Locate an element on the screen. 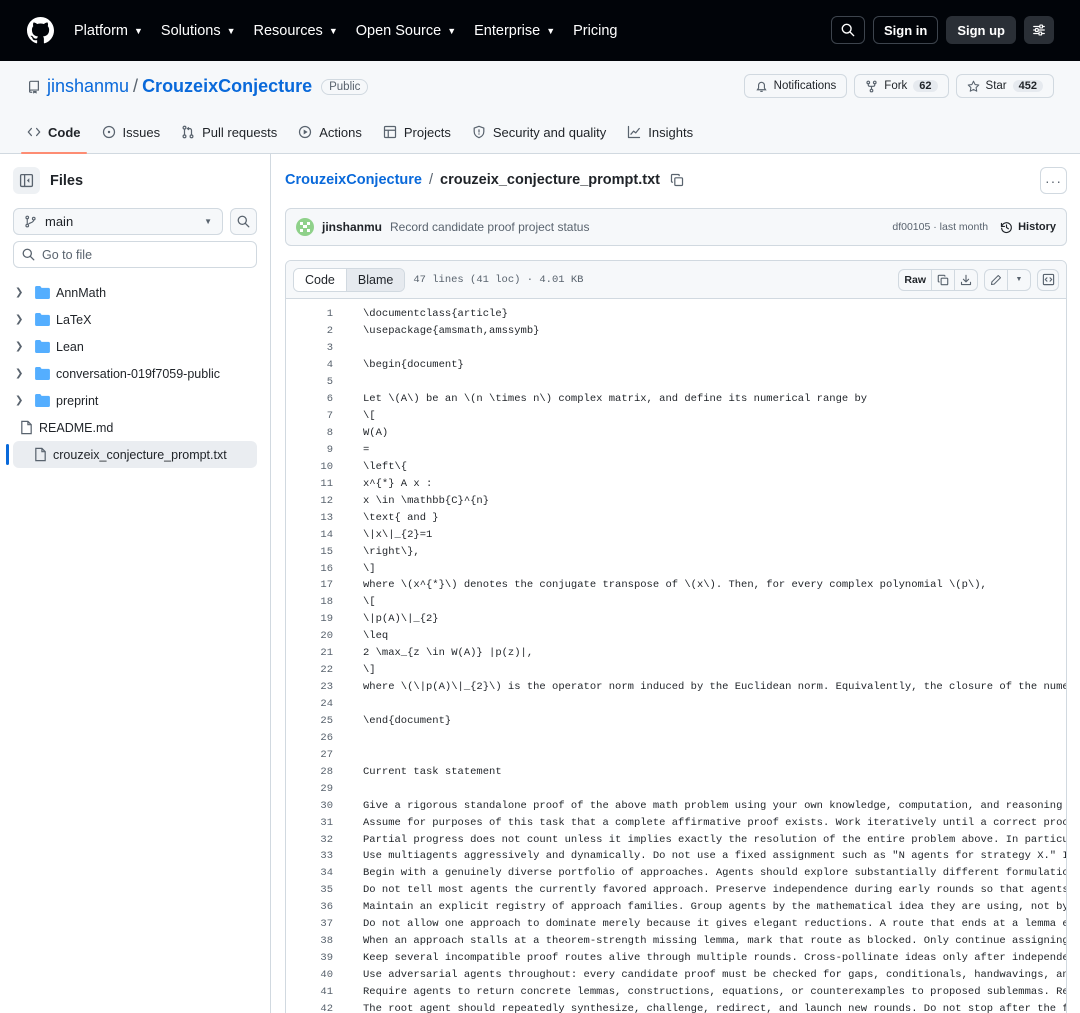 The image size is (1080, 1013). raw-button: Raw is located at coordinates (915, 279).